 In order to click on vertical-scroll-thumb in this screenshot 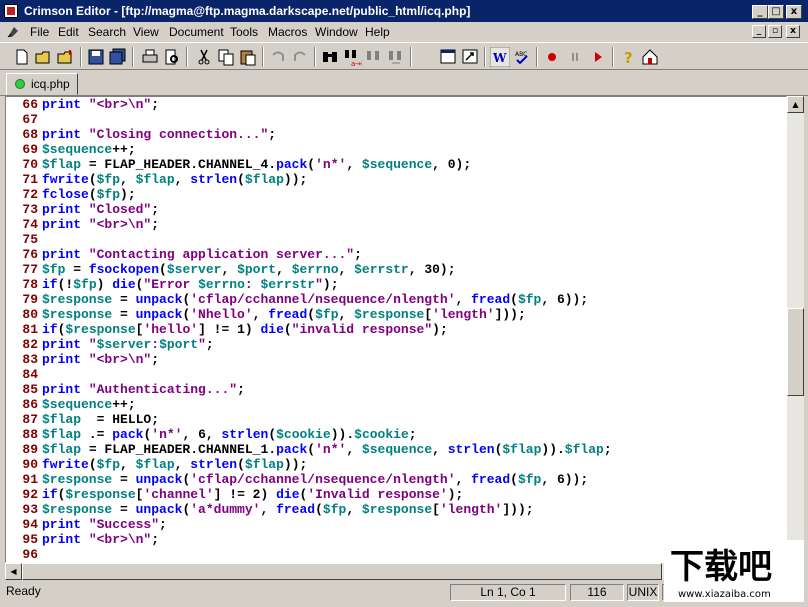, I will do `click(795, 352)`.